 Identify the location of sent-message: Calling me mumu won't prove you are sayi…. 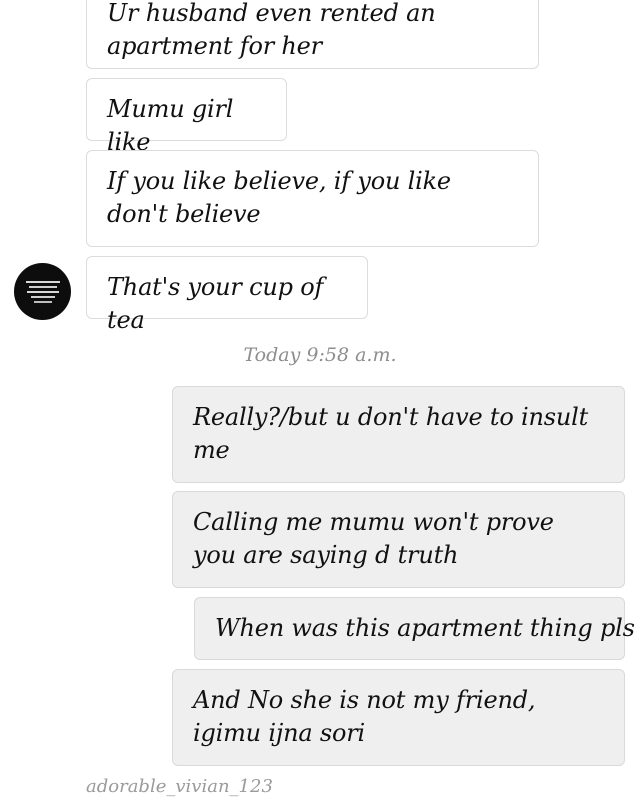
(398, 539).